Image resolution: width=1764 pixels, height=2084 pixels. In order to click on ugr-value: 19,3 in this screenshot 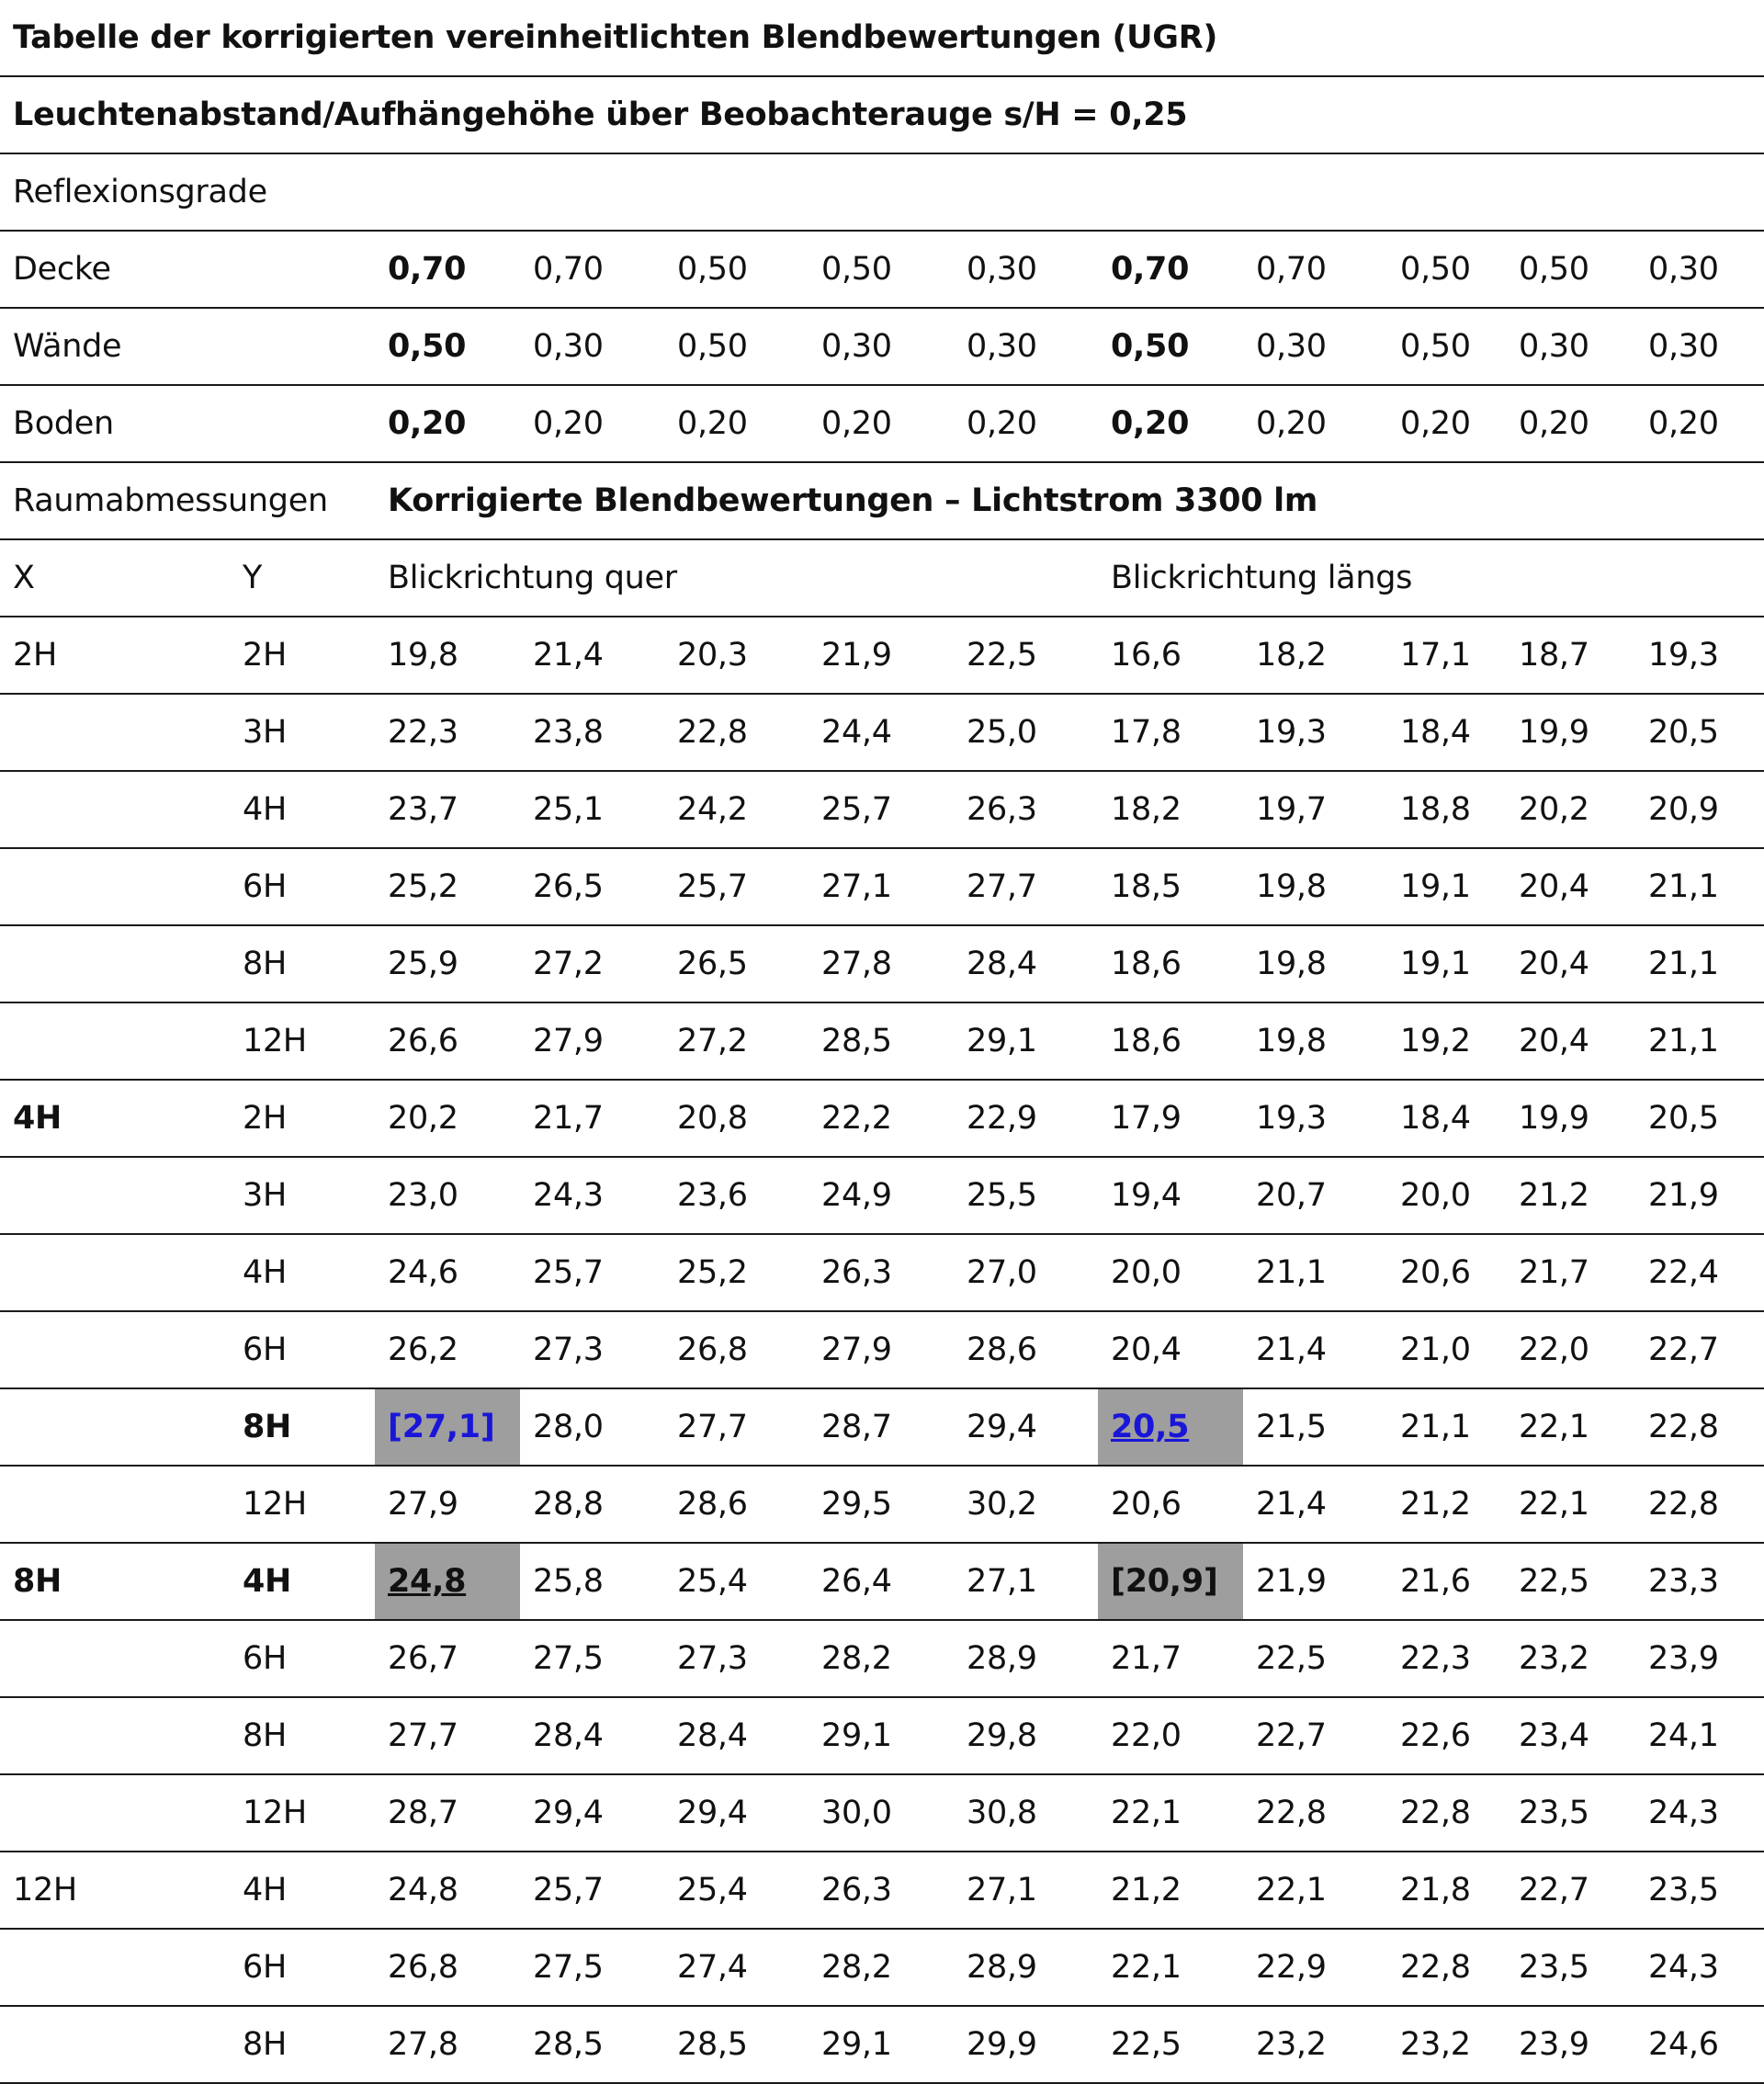, I will do `click(1700, 656)`.